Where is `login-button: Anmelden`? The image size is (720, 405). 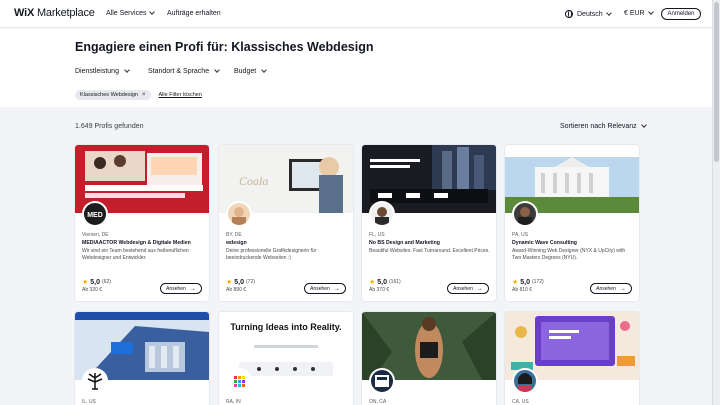
login-button: Anmelden is located at coordinates (681, 14).